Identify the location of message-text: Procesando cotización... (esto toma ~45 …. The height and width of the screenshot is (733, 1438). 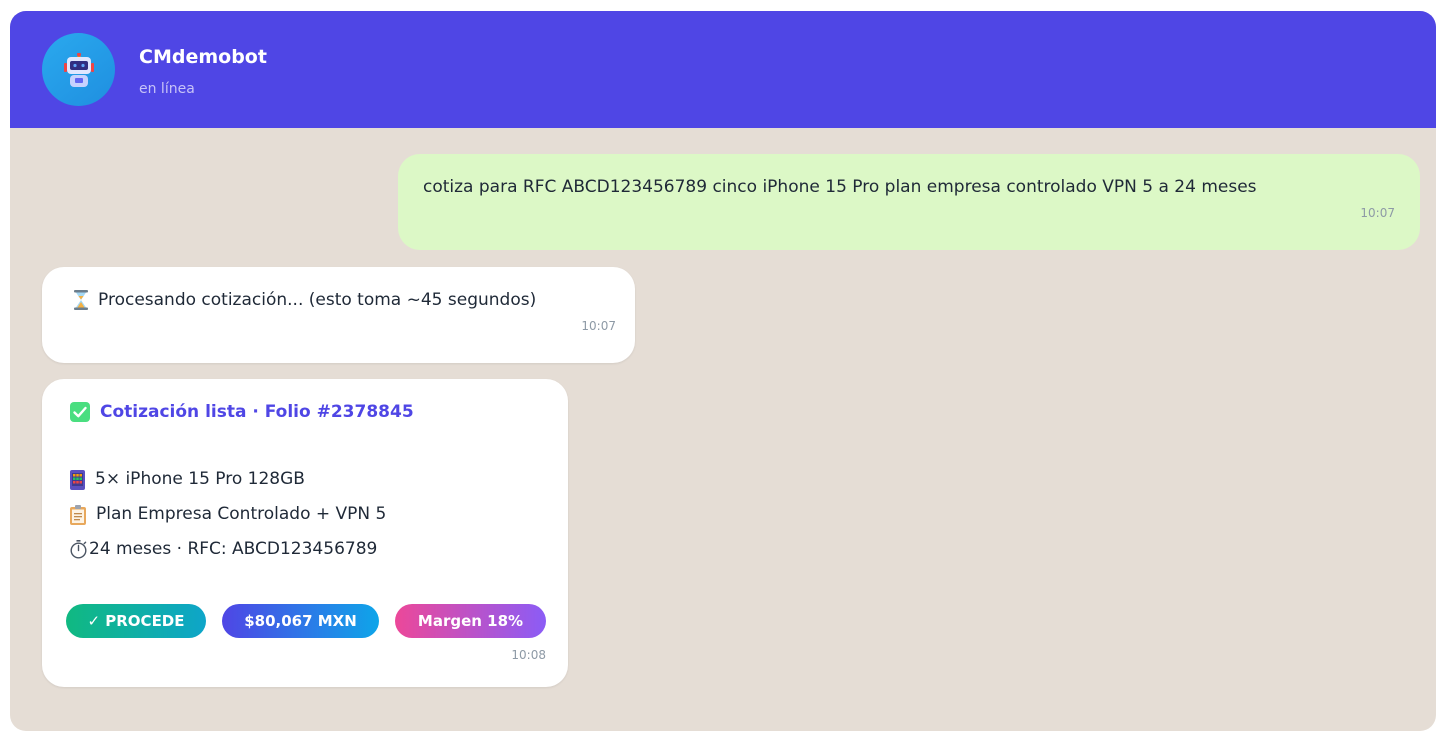
(317, 300).